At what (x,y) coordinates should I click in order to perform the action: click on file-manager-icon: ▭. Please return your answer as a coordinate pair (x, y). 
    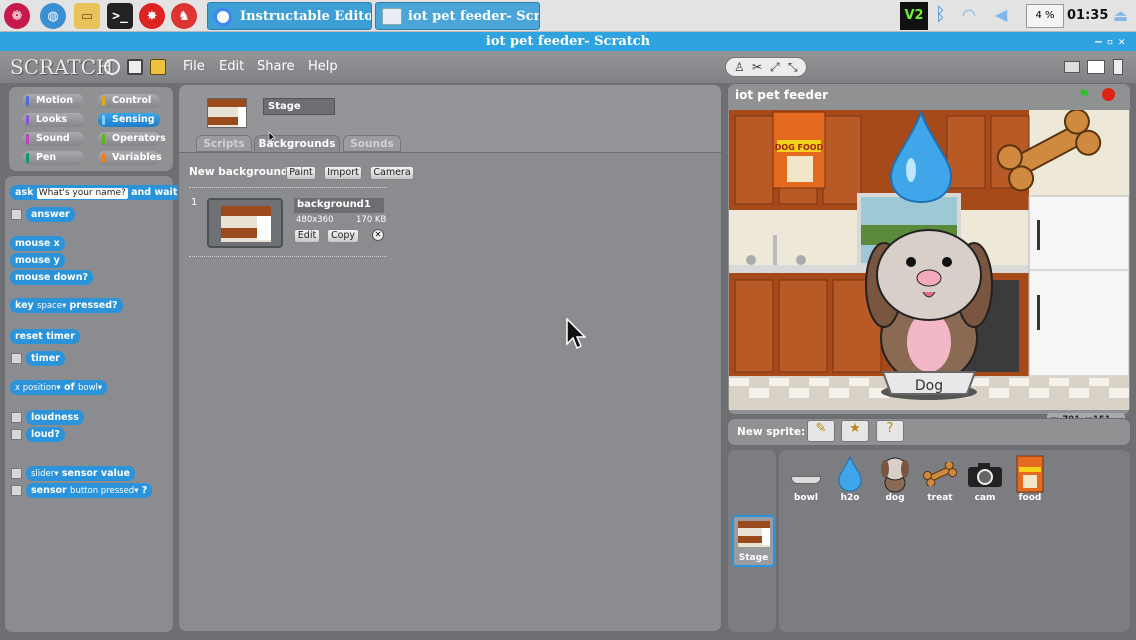
    Looking at the image, I should click on (87, 16).